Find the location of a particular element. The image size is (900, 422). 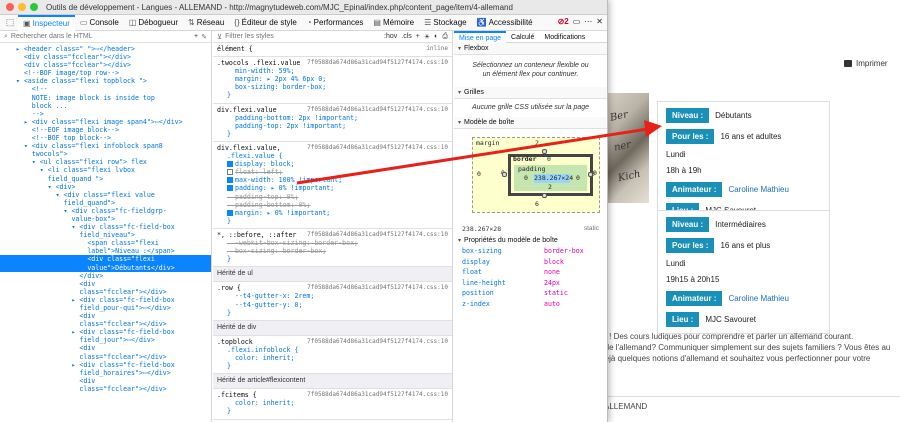

tree-node: ▾ <div class="flexi infoblock span8 is located at coordinates (105, 146).